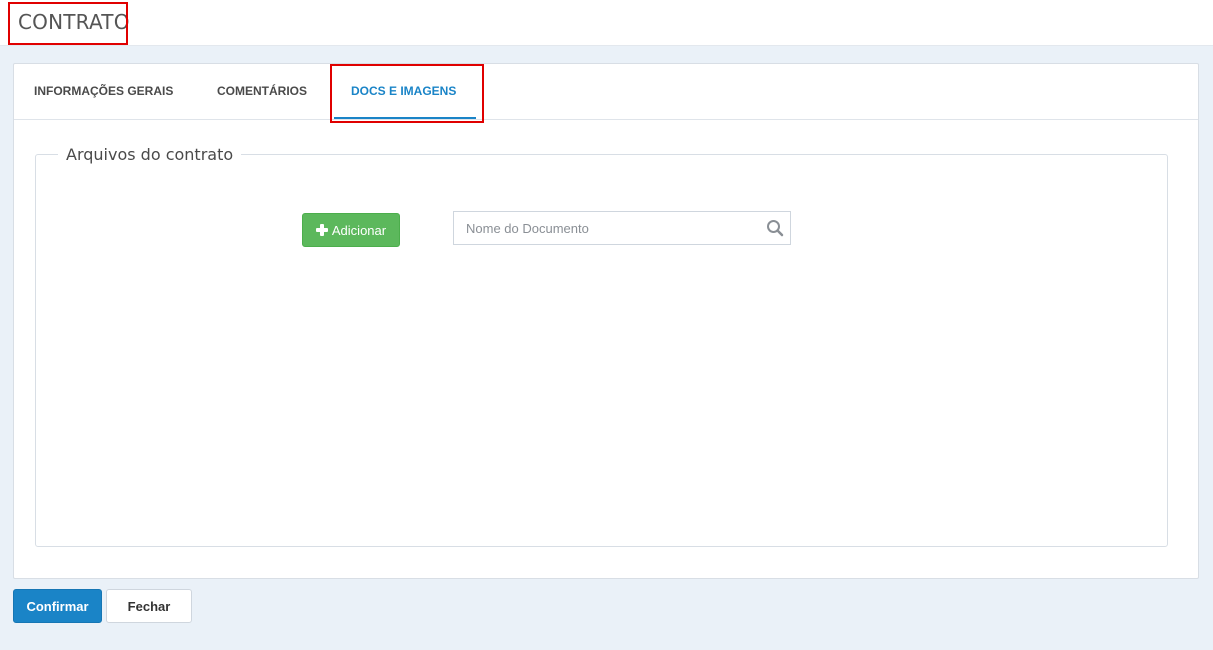 The height and width of the screenshot is (650, 1213). I want to click on add-document-button: Adicionar, so click(351, 230).